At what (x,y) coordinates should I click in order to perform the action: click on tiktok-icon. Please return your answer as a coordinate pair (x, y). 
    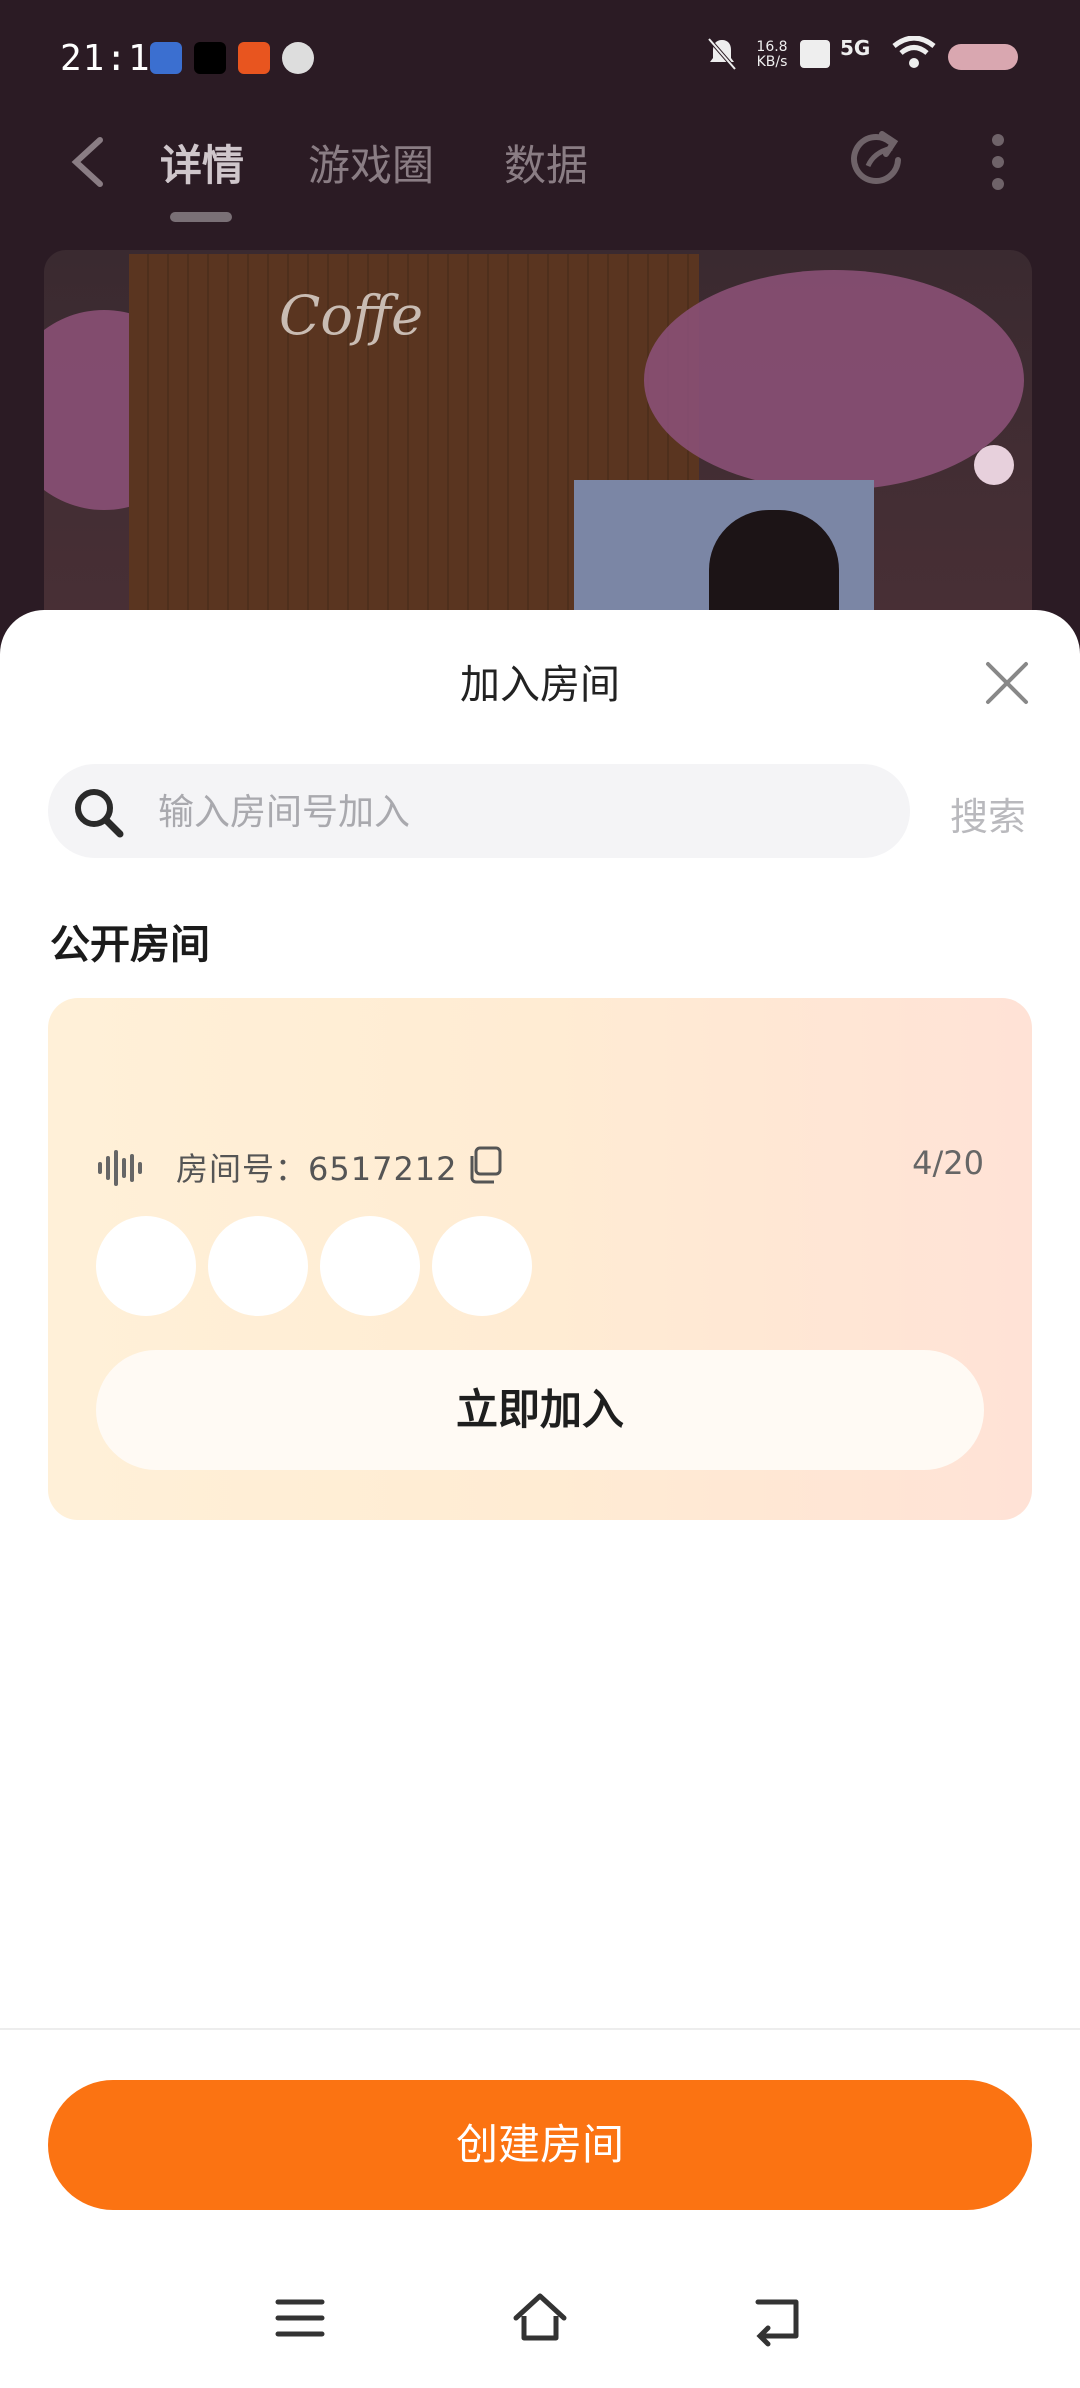
    Looking at the image, I should click on (210, 58).